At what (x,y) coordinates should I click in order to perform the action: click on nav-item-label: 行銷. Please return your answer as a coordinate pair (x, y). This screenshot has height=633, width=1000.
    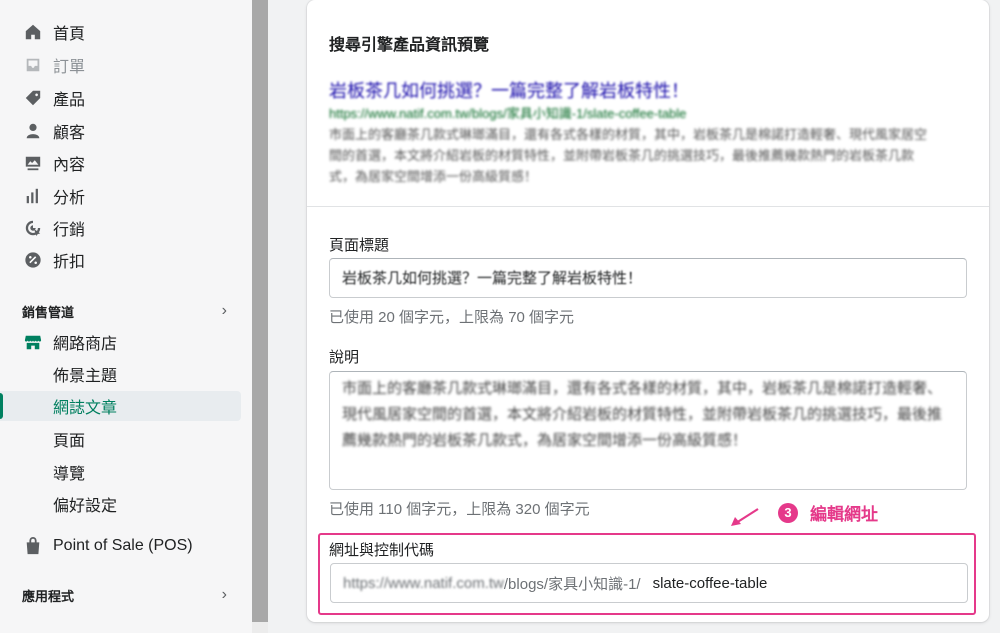
    Looking at the image, I should click on (69, 230).